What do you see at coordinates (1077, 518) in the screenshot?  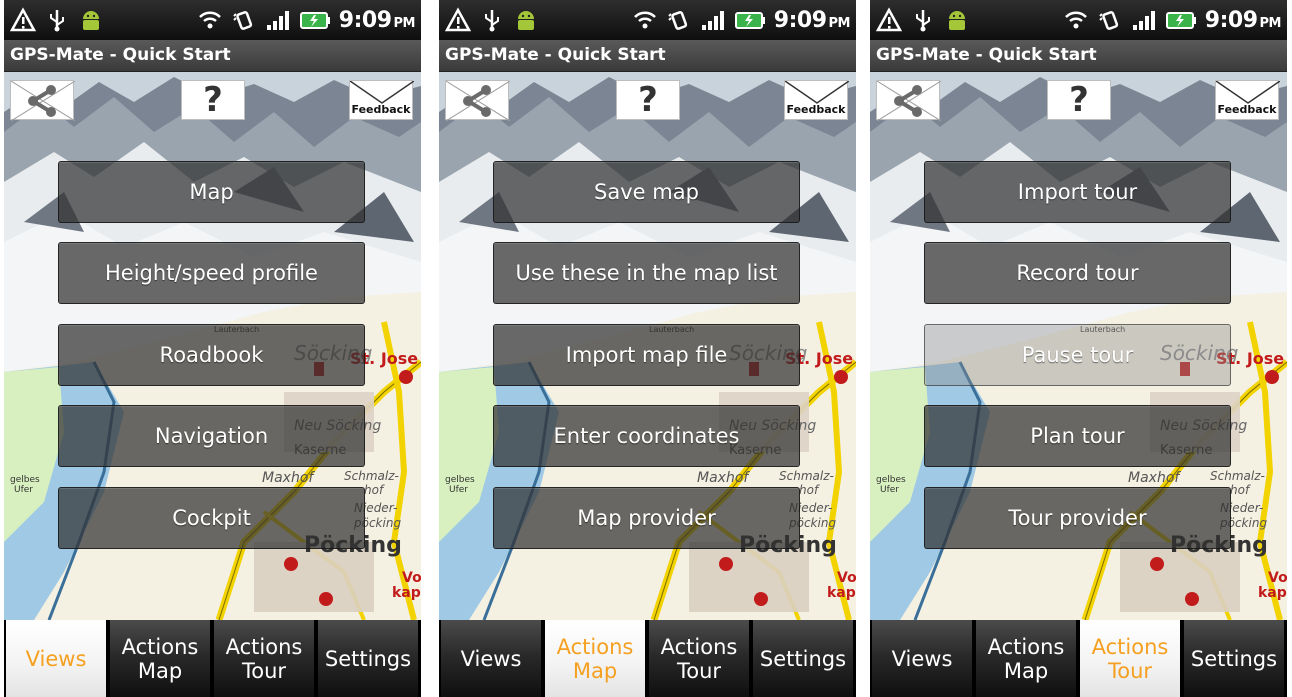 I see `tour-provider-button: Tour provider` at bounding box center [1077, 518].